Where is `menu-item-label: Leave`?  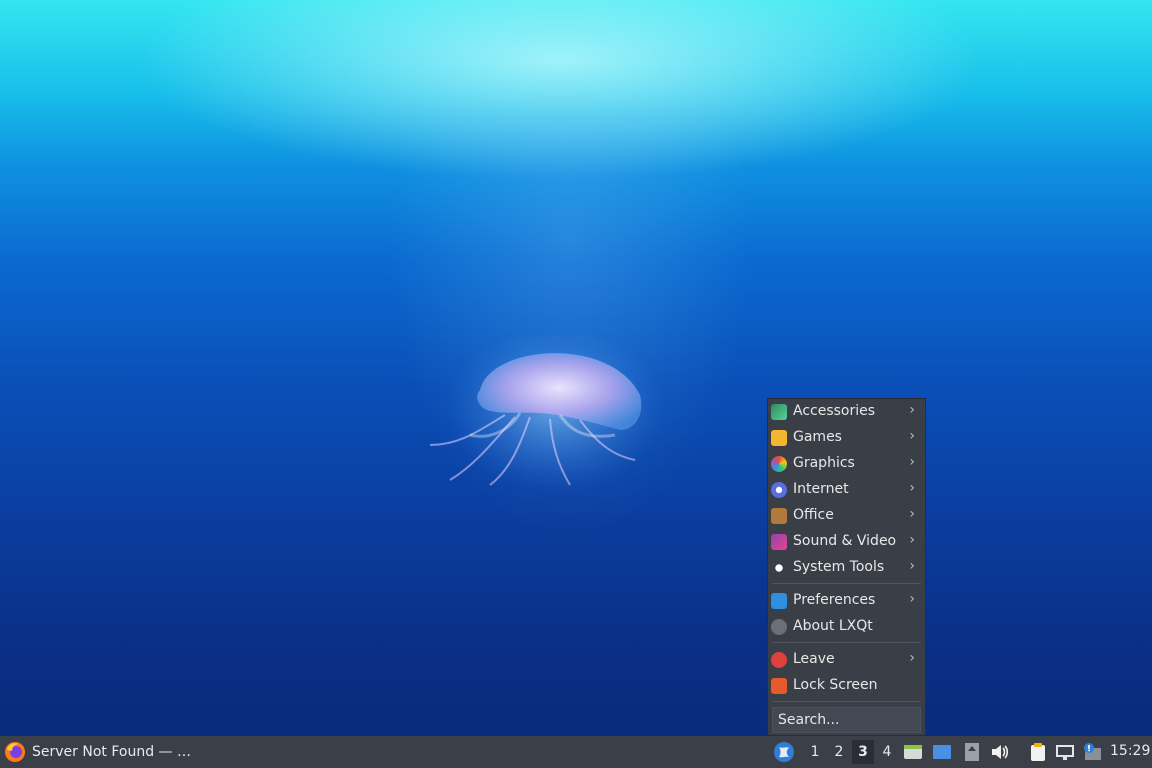 menu-item-label: Leave is located at coordinates (814, 659).